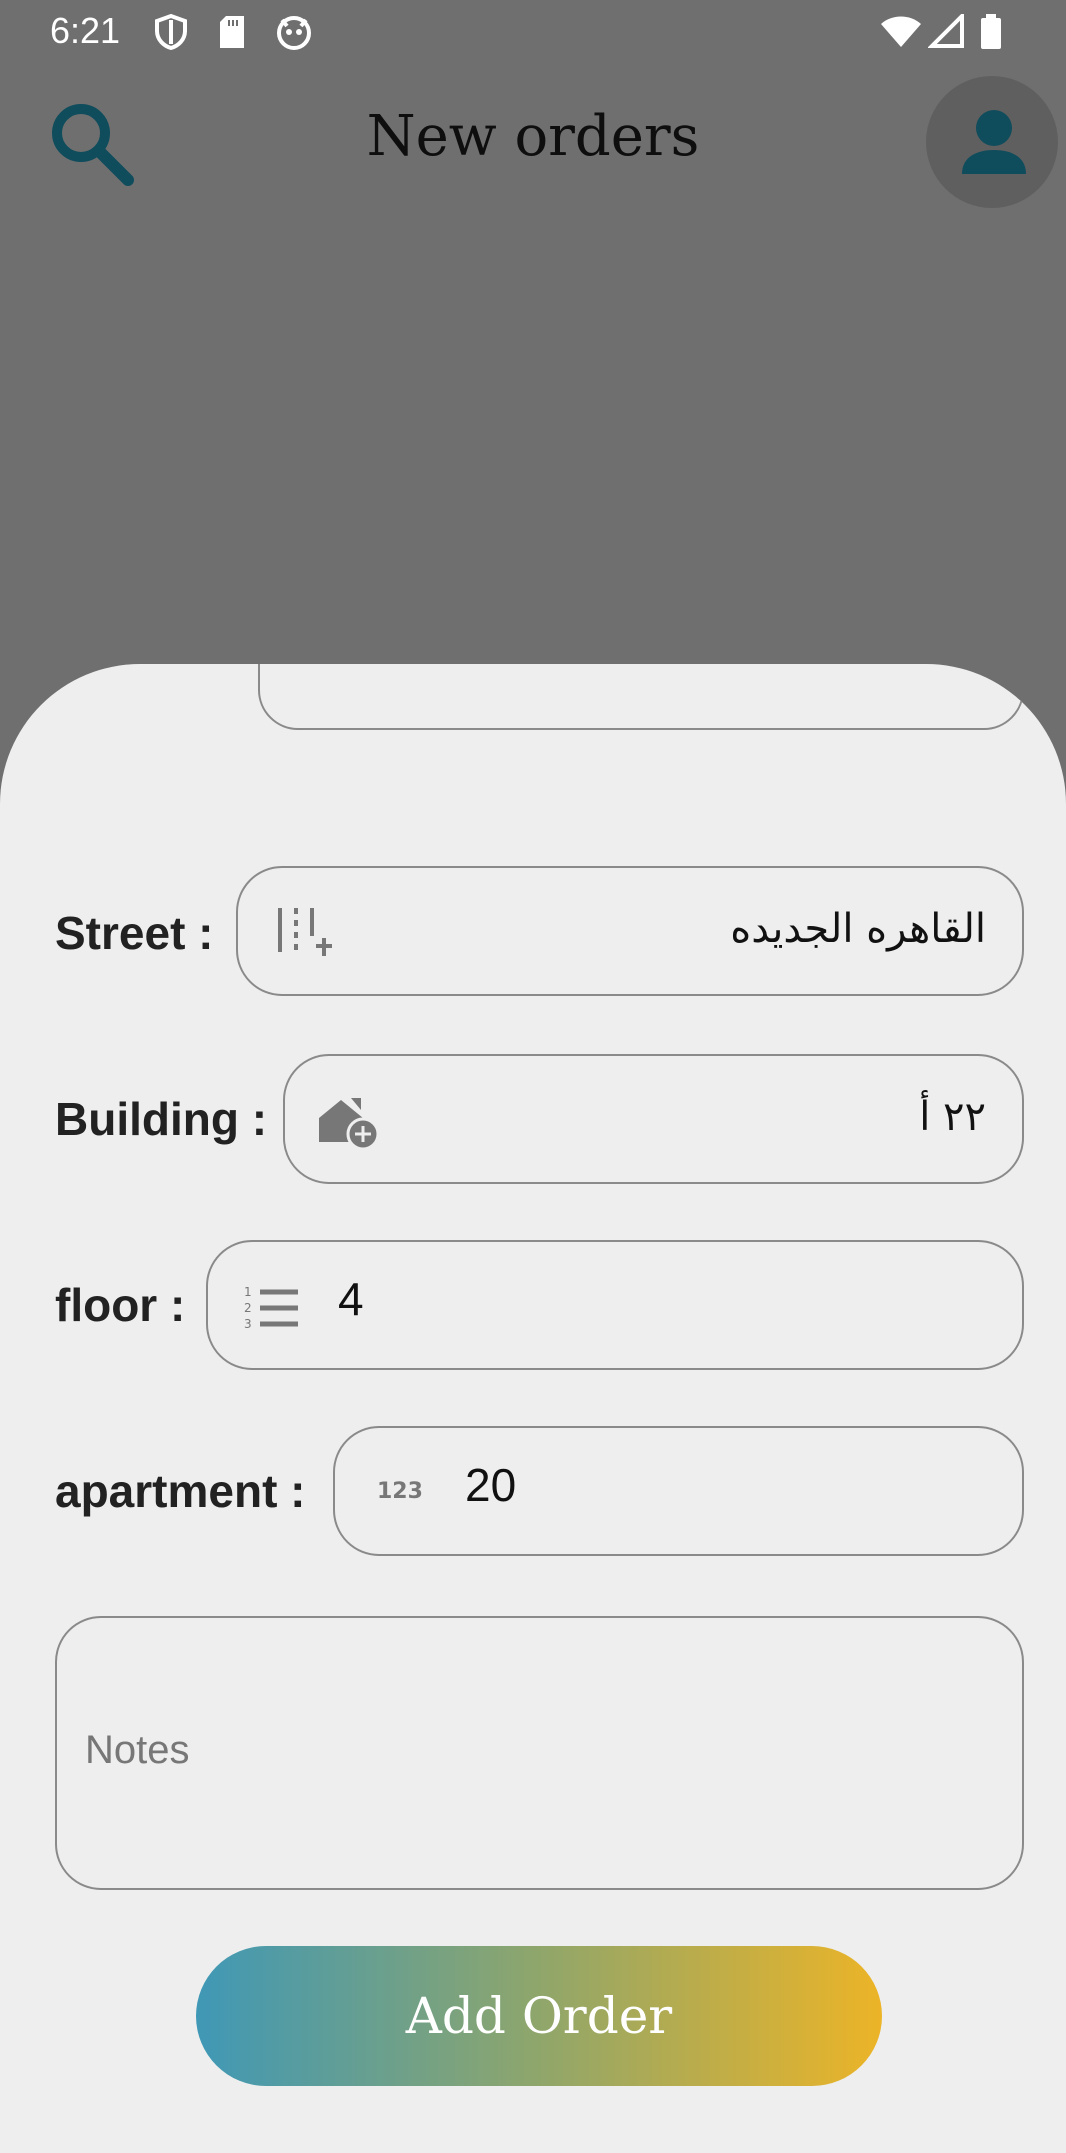  I want to click on apartment-label: apartment :, so click(180, 1491).